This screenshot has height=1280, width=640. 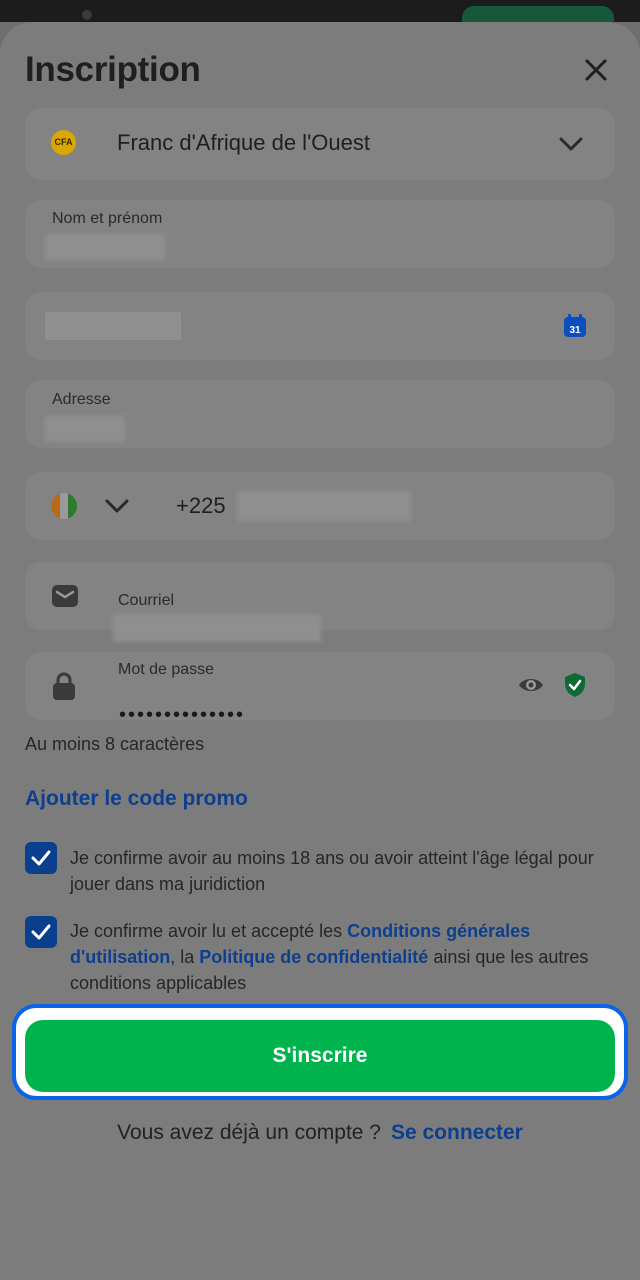 What do you see at coordinates (320, 602) in the screenshot?
I see `email-field: Courriel` at bounding box center [320, 602].